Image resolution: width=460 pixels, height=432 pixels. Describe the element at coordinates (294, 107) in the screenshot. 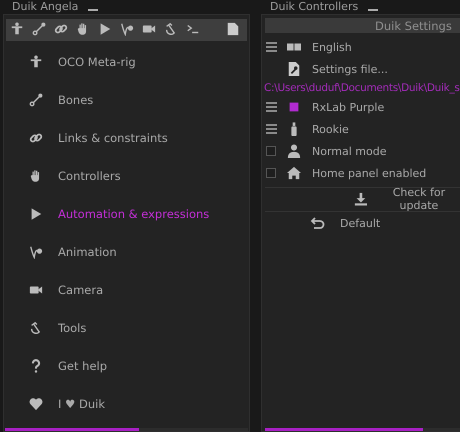

I see `color-swatch-icon` at that location.